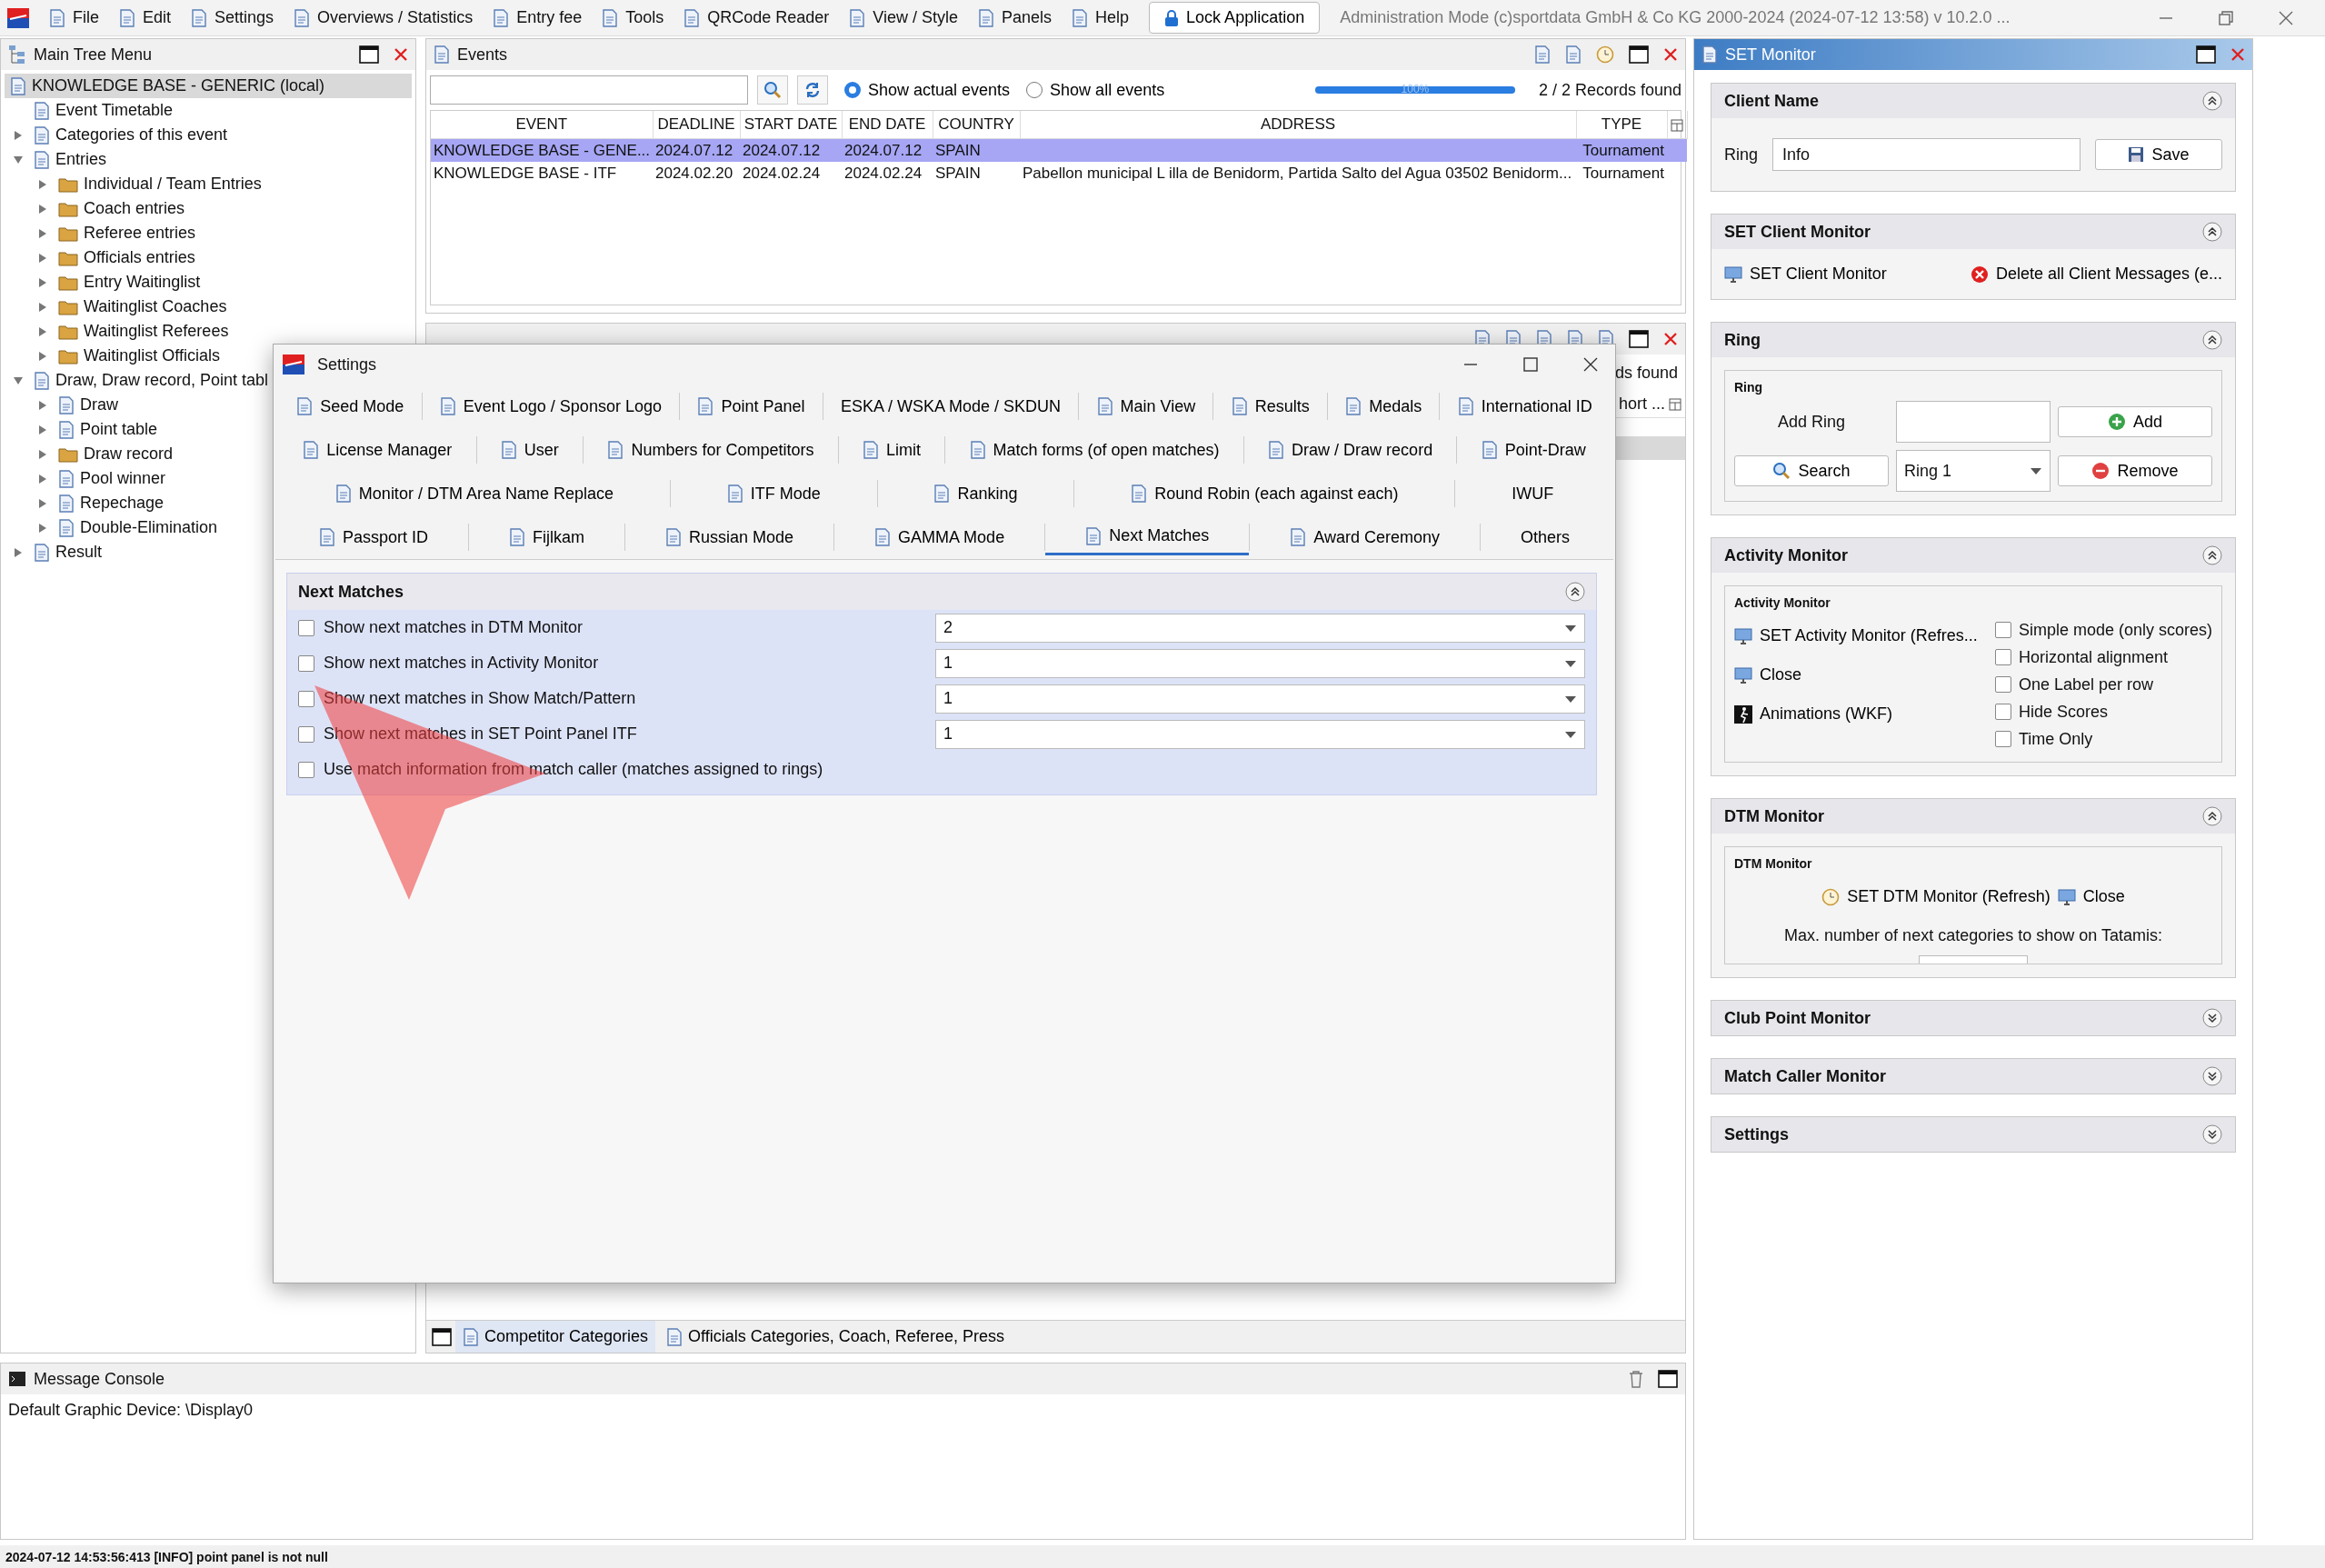 This screenshot has width=2325, height=1568. Describe the element at coordinates (208, 160) in the screenshot. I see `tree-item: Entries` at that location.